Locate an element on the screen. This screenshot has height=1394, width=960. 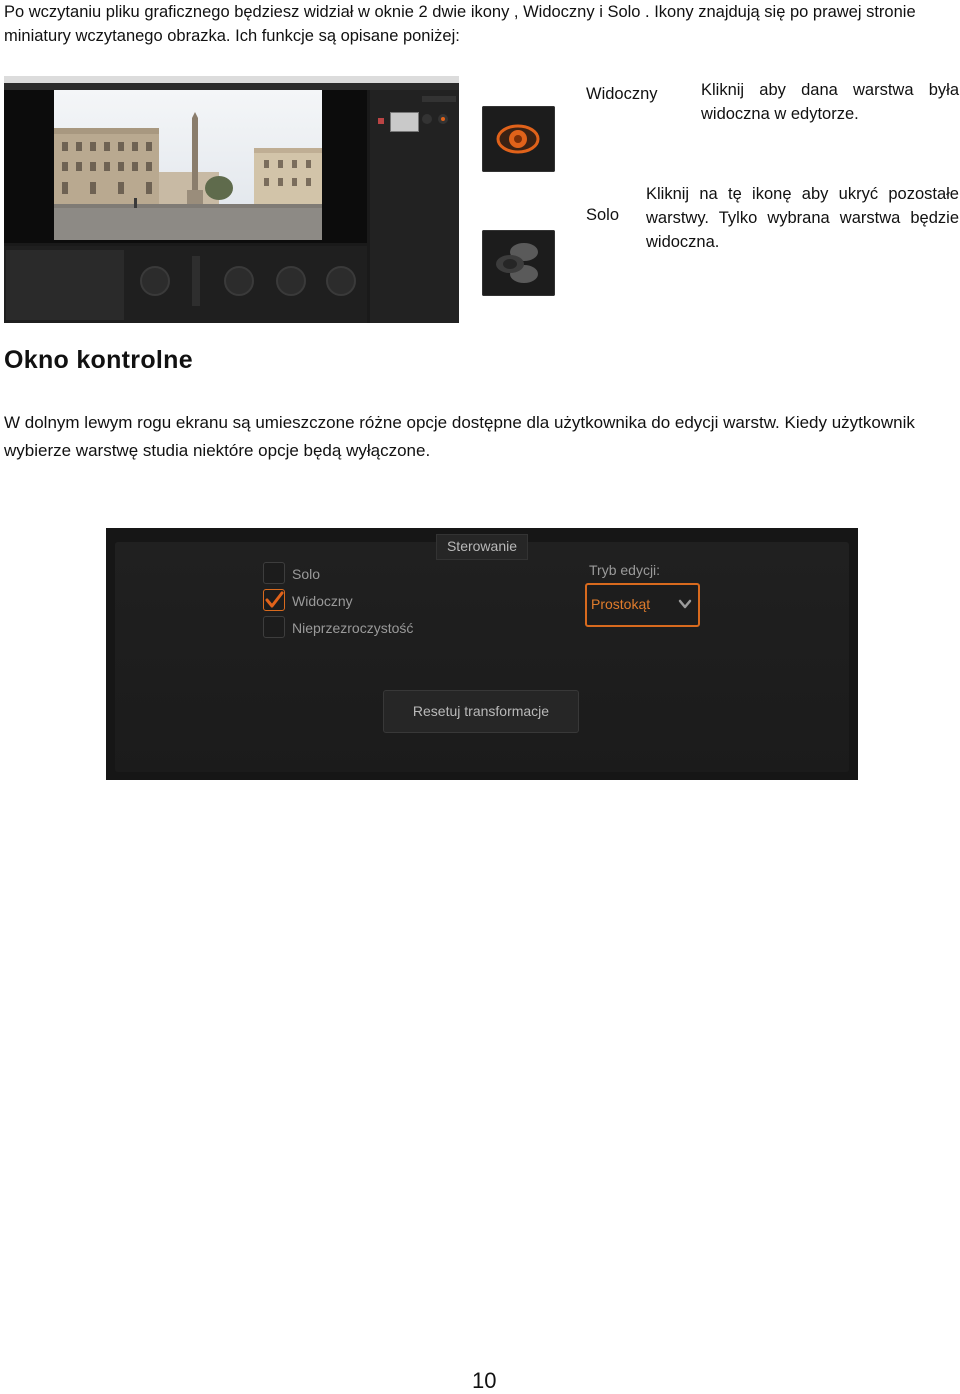
mini-solo-icon is located at coordinates (427, 119).